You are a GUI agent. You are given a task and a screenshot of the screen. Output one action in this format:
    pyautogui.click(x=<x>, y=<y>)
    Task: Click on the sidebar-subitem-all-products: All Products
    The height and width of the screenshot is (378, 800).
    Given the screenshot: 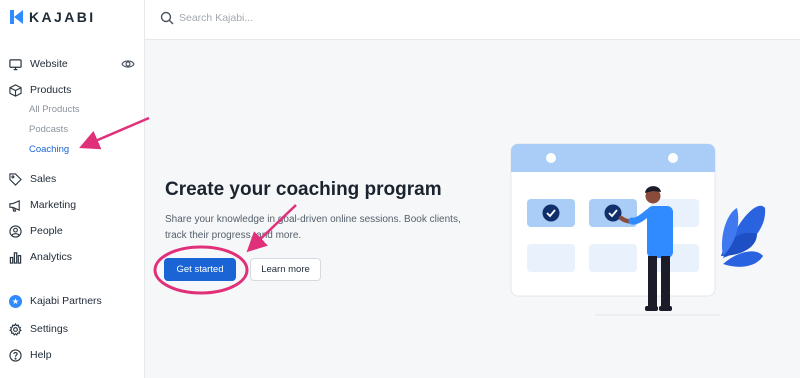 What is the action you would take?
    pyautogui.click(x=54, y=109)
    